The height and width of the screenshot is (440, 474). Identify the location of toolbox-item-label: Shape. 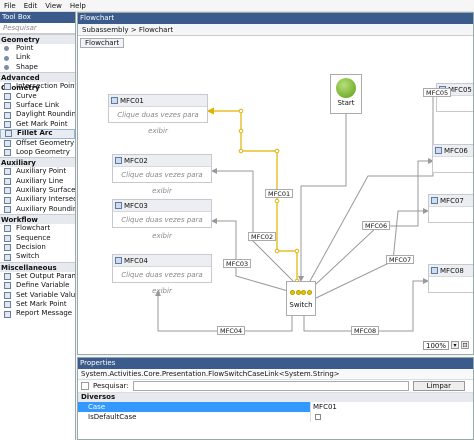
(27, 66).